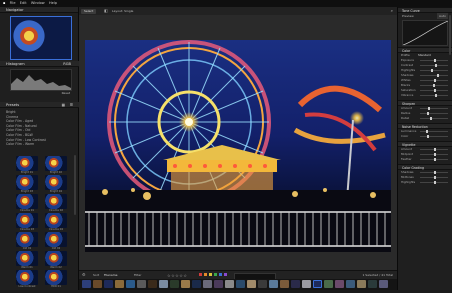 This screenshot has width=452, height=293. I want to click on color-label-orange, so click(205, 274).